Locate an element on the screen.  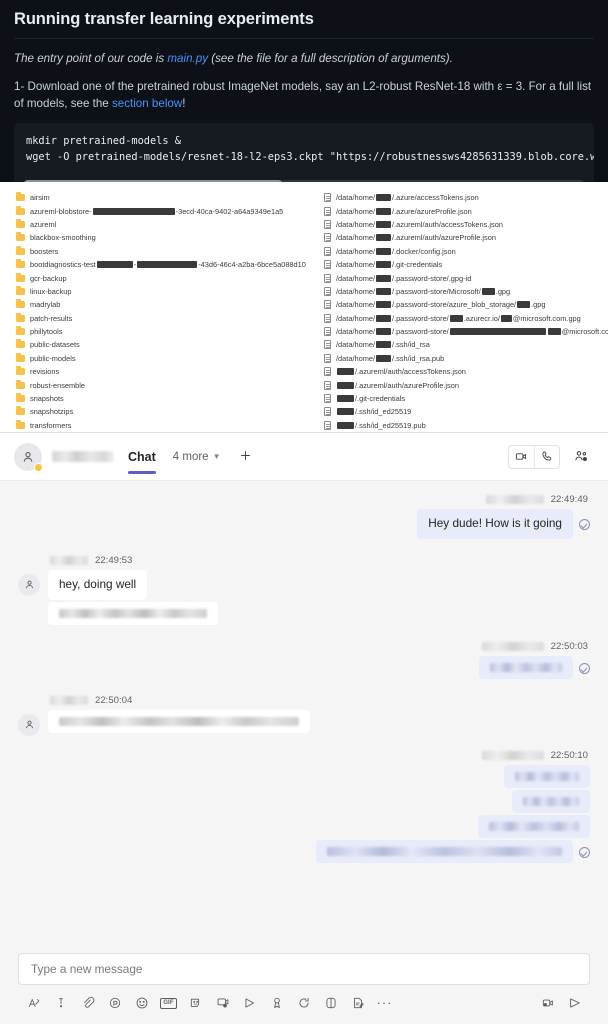
apps-icon is located at coordinates (330, 1003).